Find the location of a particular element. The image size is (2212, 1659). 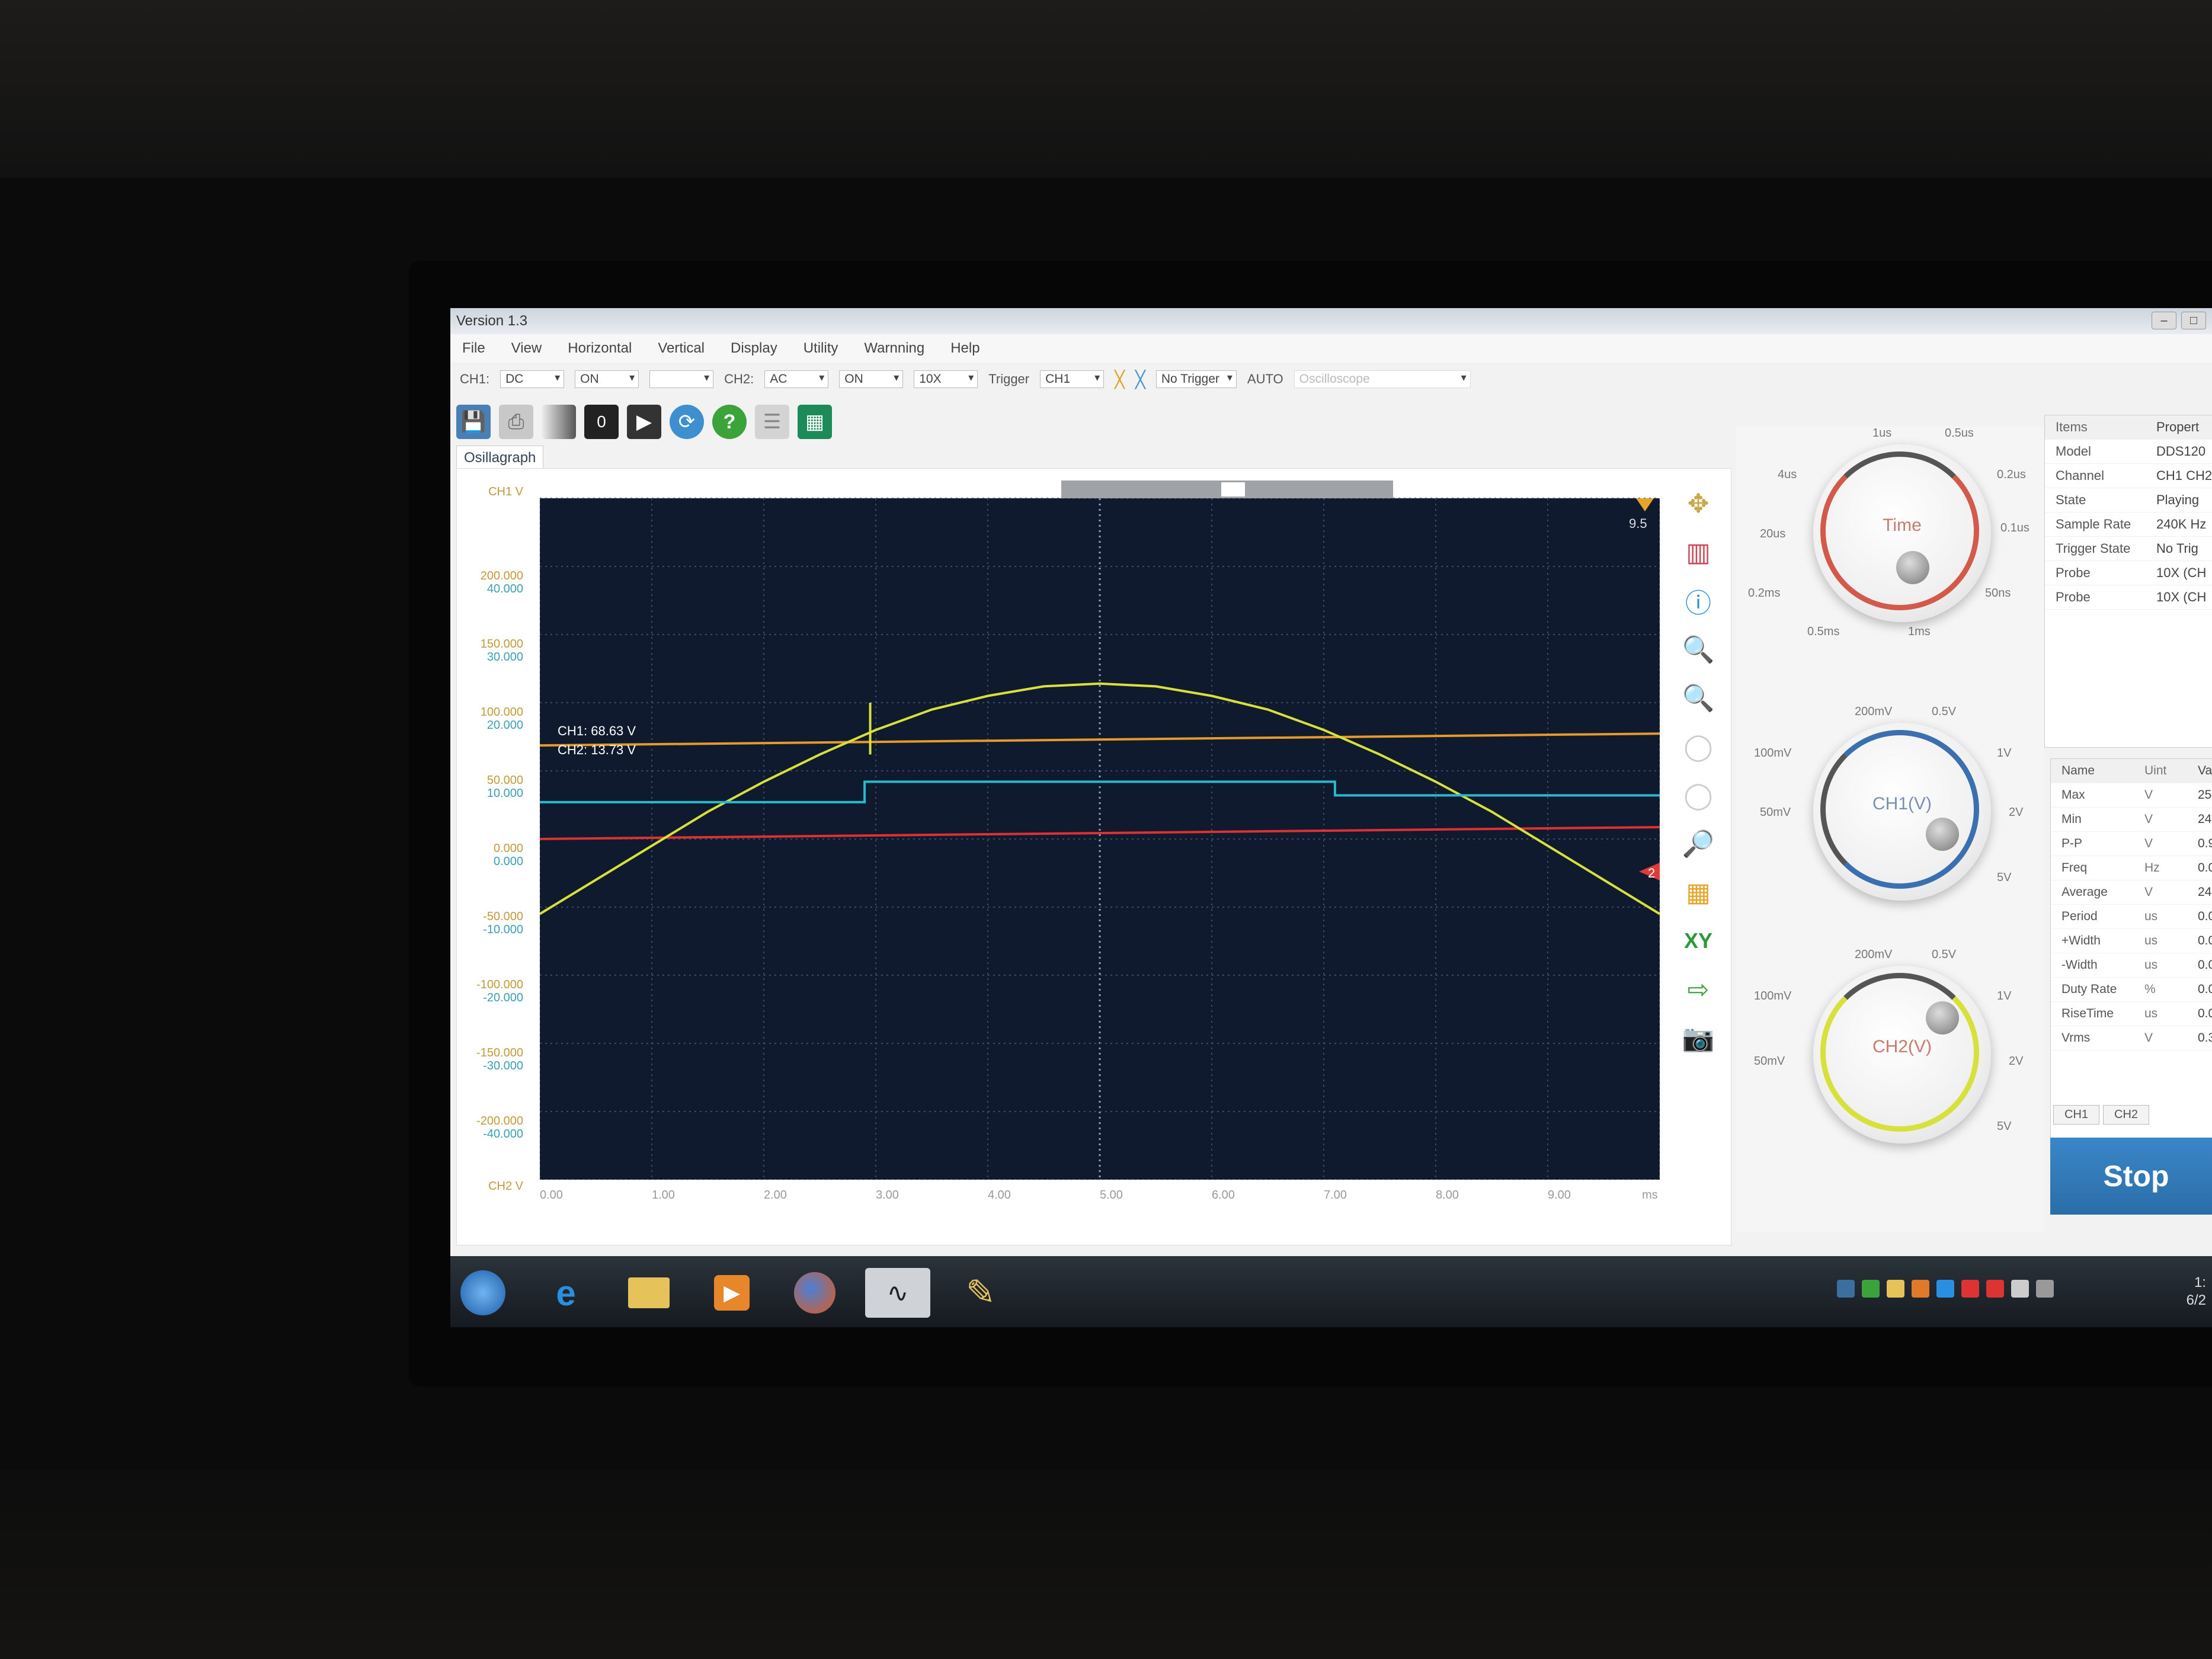

firefox-icon is located at coordinates (814, 1293).